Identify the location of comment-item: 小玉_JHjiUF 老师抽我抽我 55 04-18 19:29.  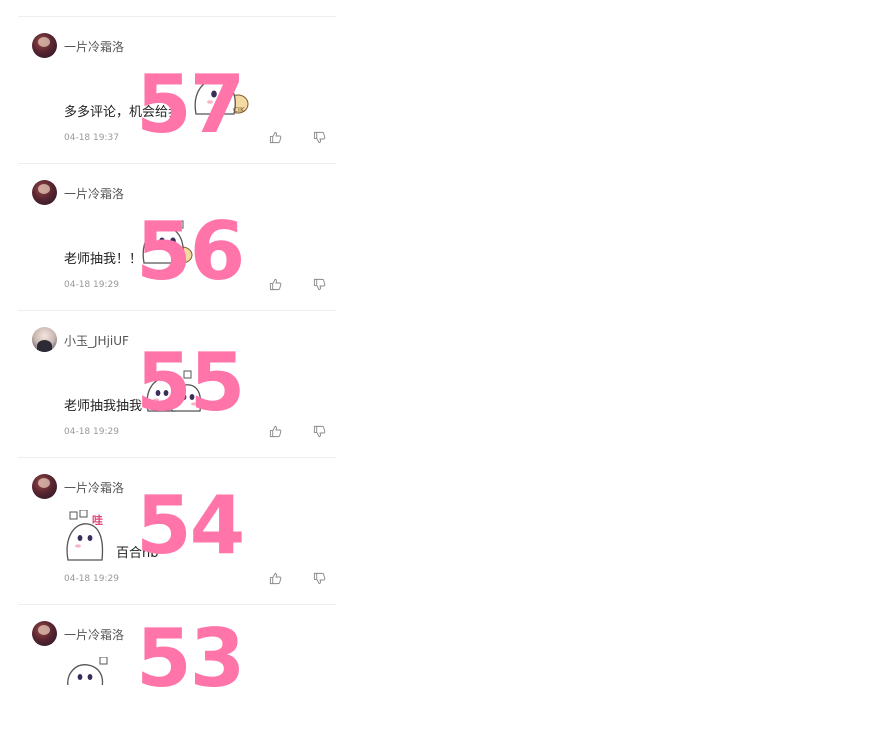
(177, 384).